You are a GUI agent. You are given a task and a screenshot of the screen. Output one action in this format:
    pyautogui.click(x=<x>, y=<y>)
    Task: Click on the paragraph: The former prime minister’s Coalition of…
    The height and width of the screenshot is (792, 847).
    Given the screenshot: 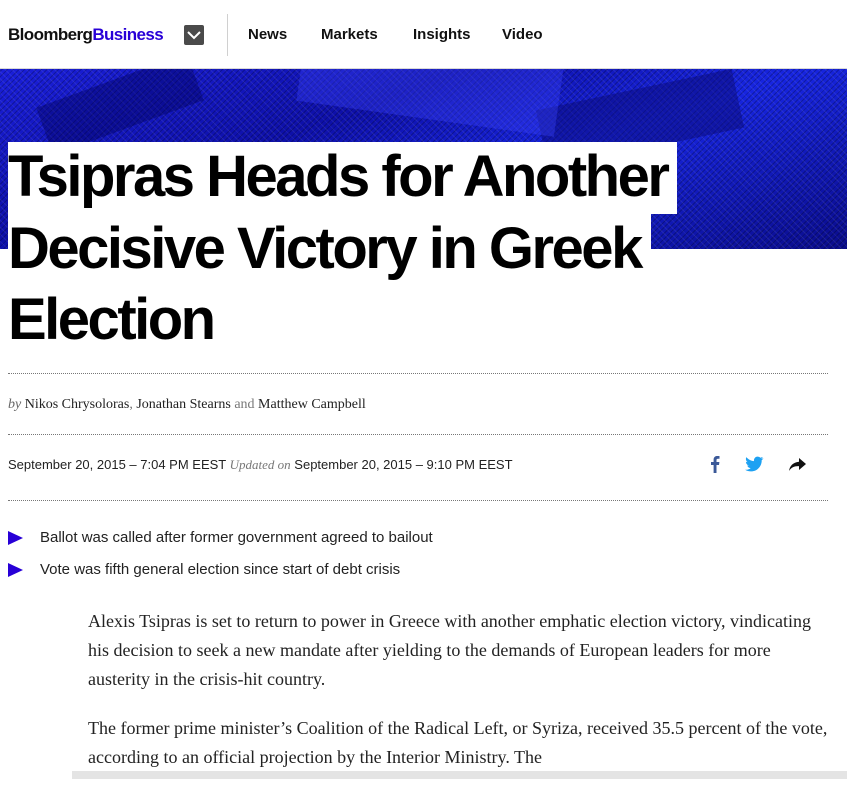 What is the action you would take?
    pyautogui.click(x=458, y=742)
    